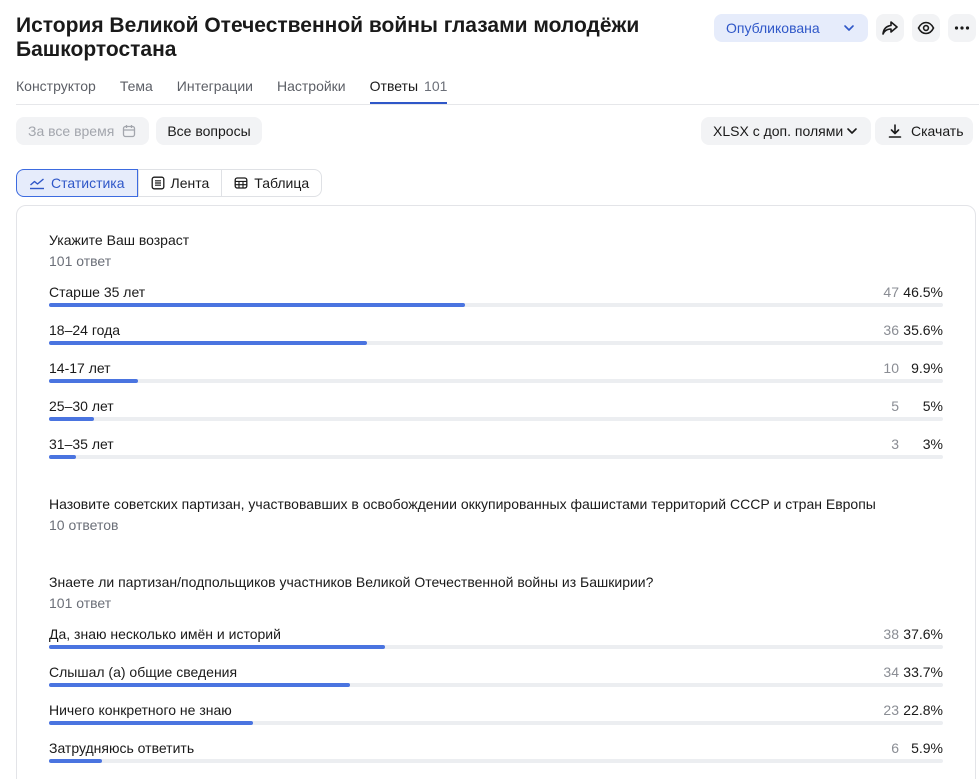 Image resolution: width=979 pixels, height=779 pixels. I want to click on option-count: 38, so click(891, 634).